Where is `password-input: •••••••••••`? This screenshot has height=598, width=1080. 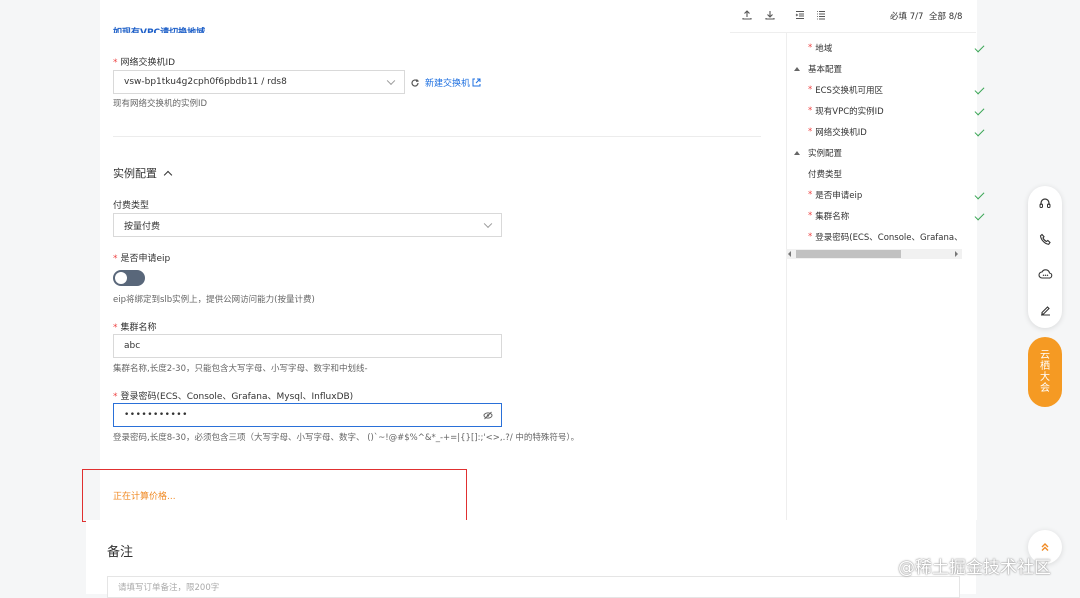
password-input: ••••••••••• is located at coordinates (307, 415).